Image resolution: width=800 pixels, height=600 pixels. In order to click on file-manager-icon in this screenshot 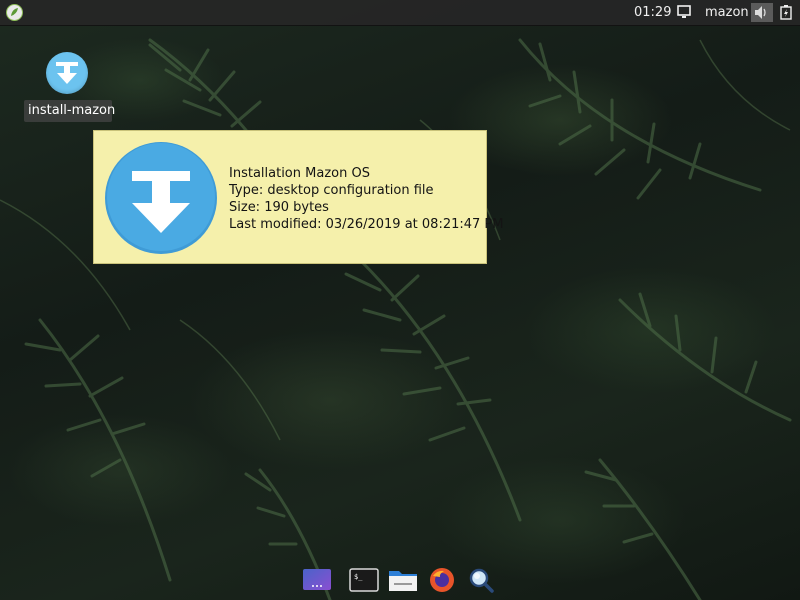, I will do `click(403, 580)`.